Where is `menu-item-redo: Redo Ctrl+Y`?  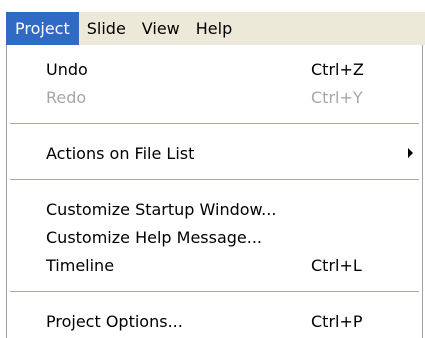 menu-item-redo: Redo Ctrl+Y is located at coordinates (214, 97).